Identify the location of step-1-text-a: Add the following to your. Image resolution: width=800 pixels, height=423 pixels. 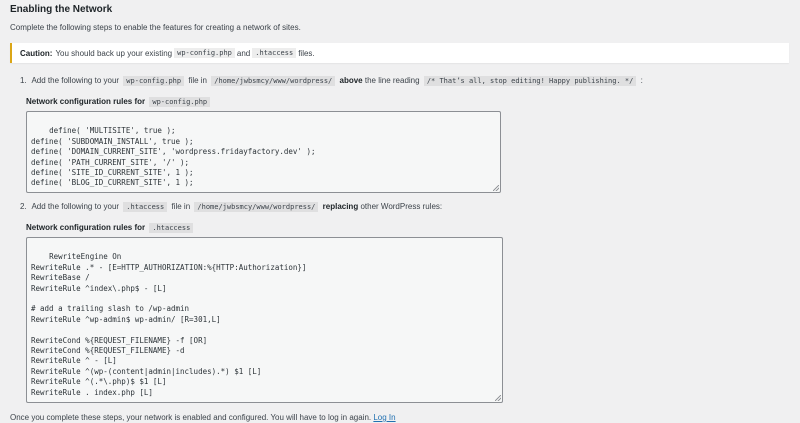
(75, 80).